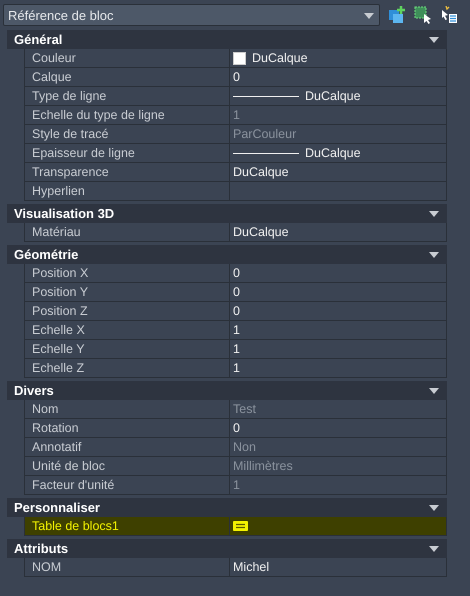  I want to click on property-label: Position X, so click(60, 273).